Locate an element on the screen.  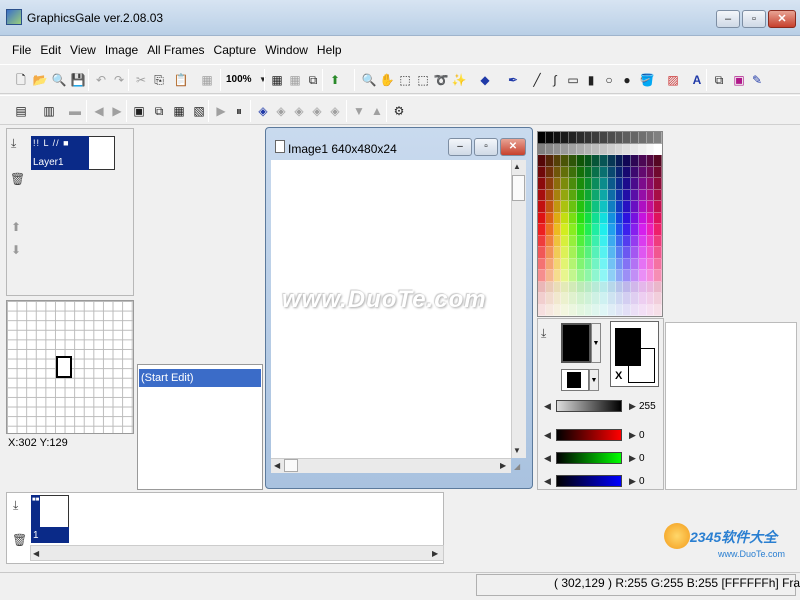
gray-slider is located at coordinates (589, 406).